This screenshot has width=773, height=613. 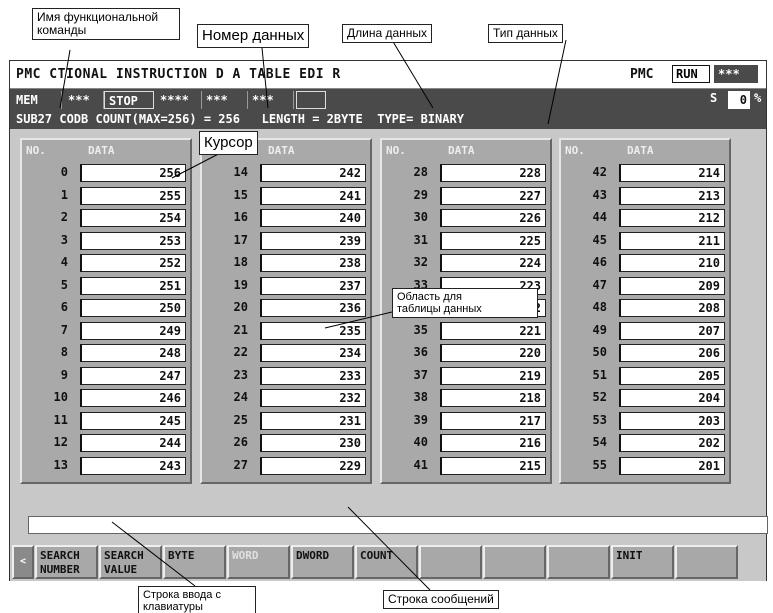 What do you see at coordinates (672, 263) in the screenshot?
I see `data-value-field: 210` at bounding box center [672, 263].